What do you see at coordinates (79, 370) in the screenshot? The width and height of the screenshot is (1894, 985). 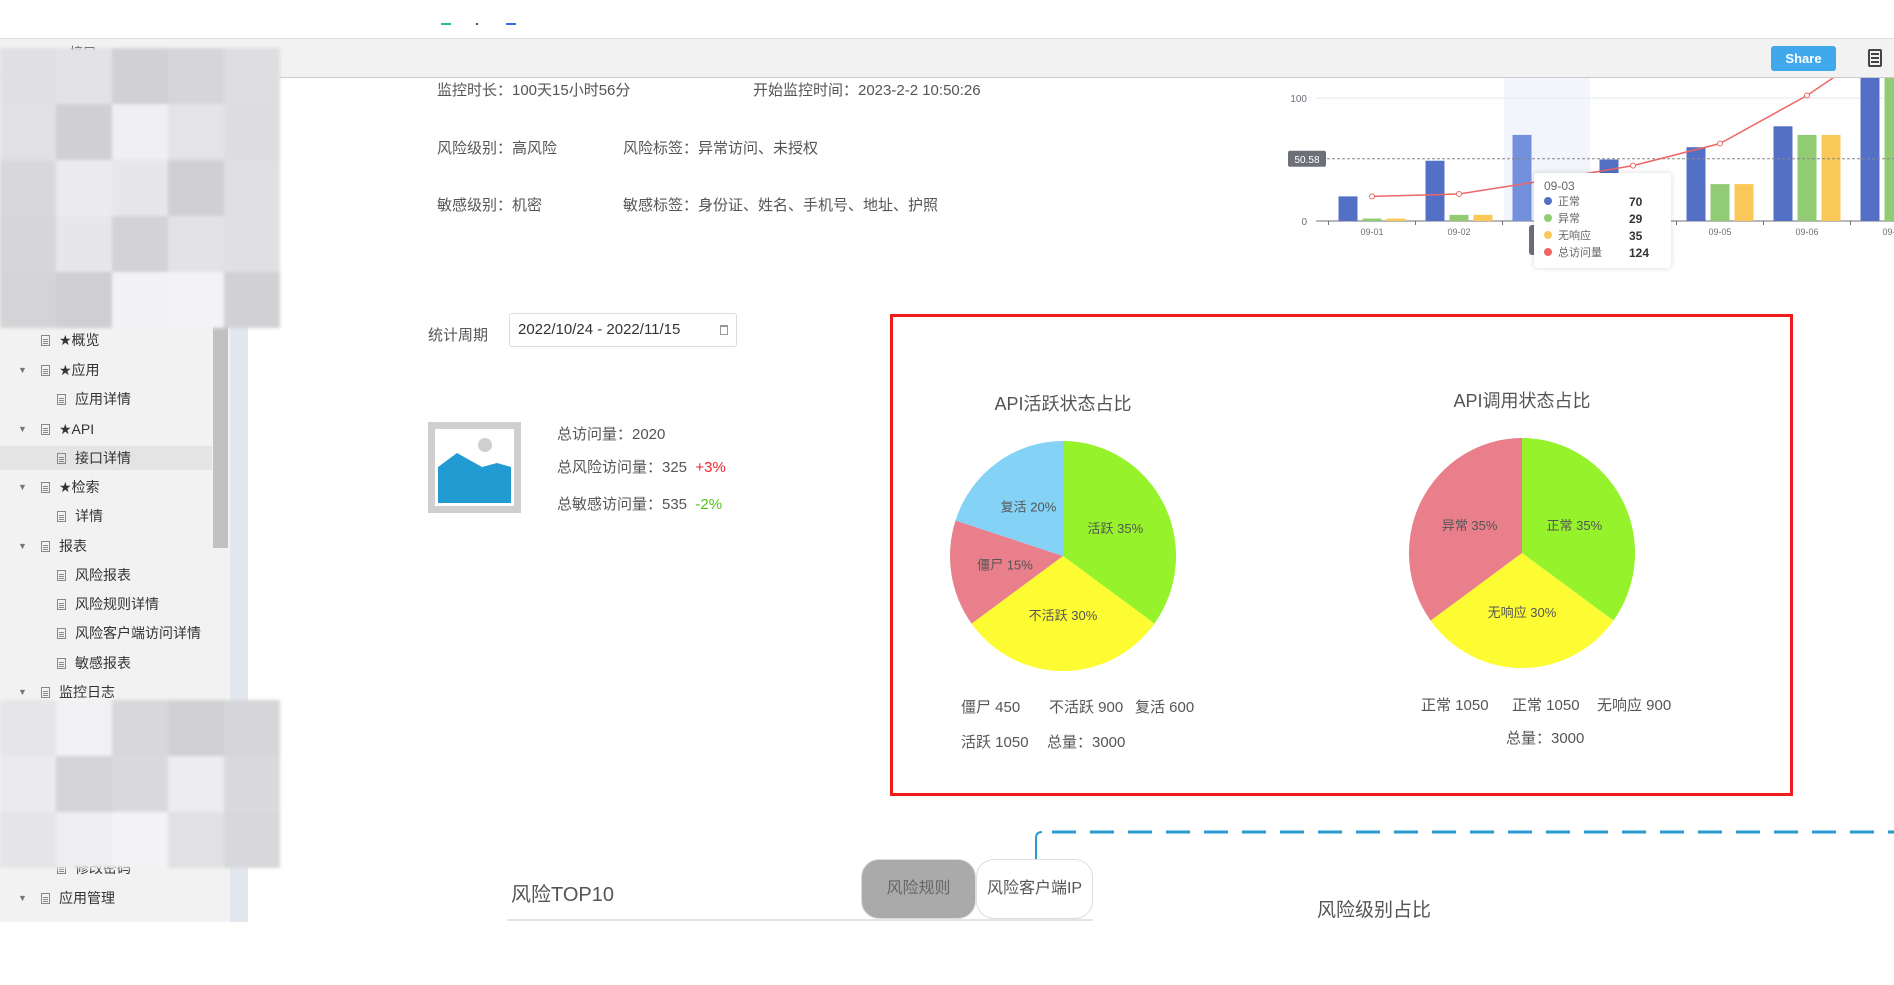 I see `sidebar-item-label: ★应用` at bounding box center [79, 370].